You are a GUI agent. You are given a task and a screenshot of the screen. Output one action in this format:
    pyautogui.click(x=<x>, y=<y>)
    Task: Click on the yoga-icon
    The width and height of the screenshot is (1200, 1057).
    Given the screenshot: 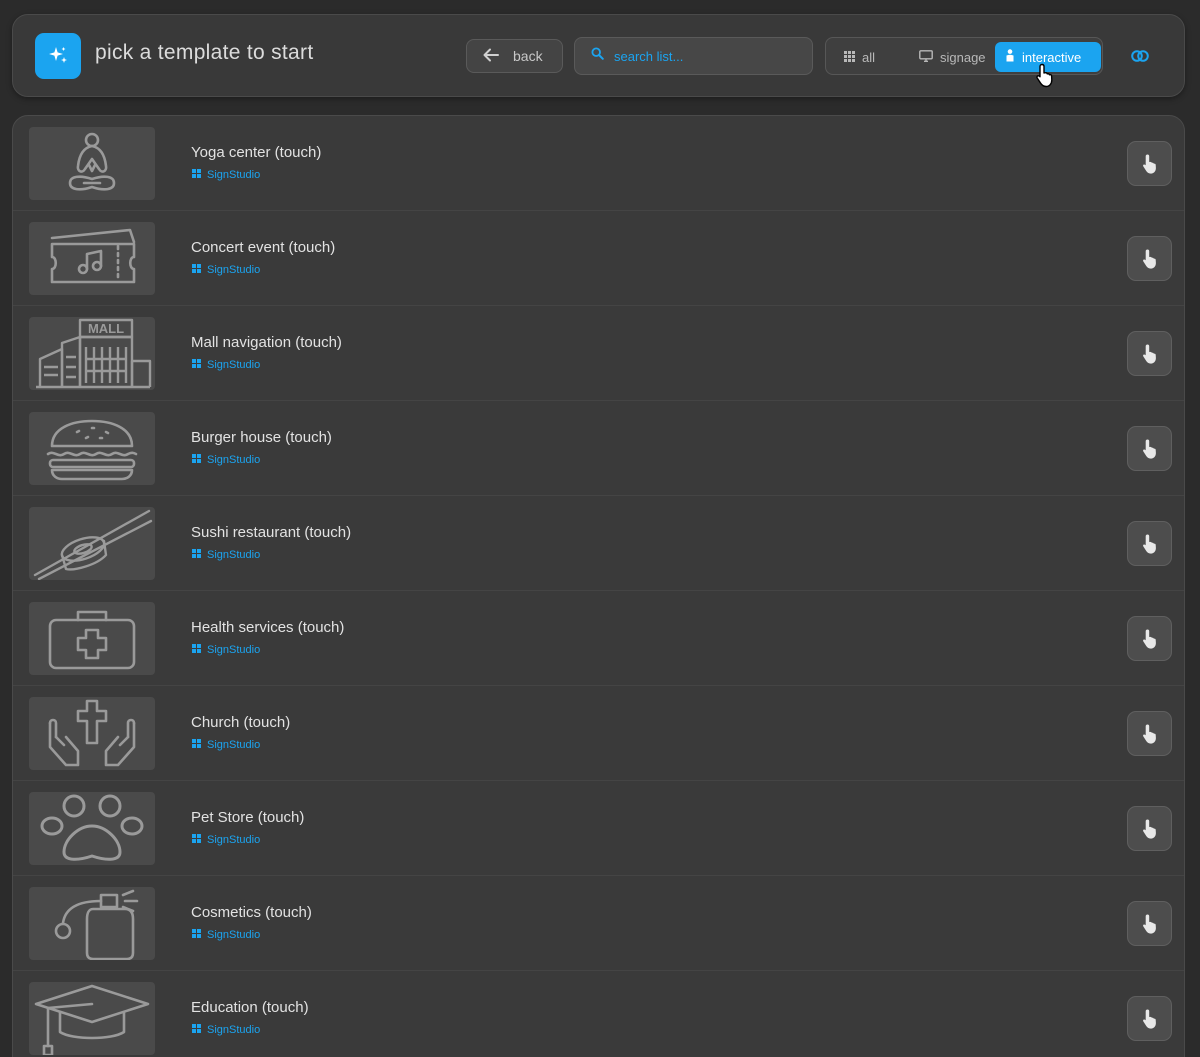 What is the action you would take?
    pyautogui.click(x=92, y=163)
    